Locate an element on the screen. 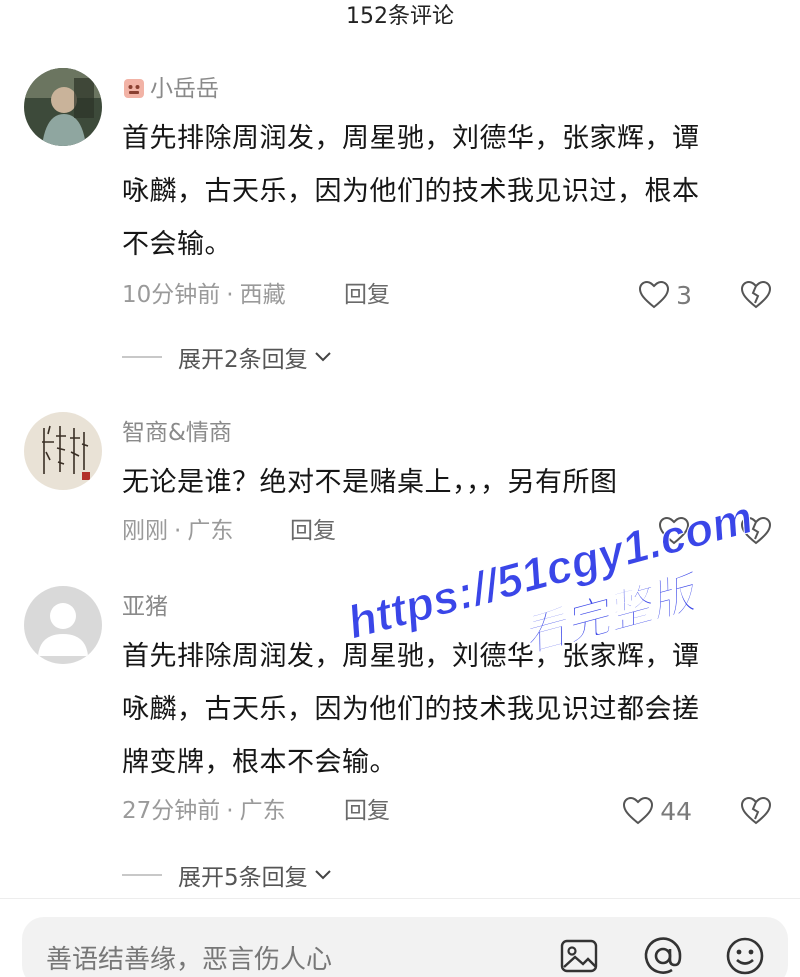 Image resolution: width=800 pixels, height=977 pixels. comments-header: 152条评论 is located at coordinates (400, 17).